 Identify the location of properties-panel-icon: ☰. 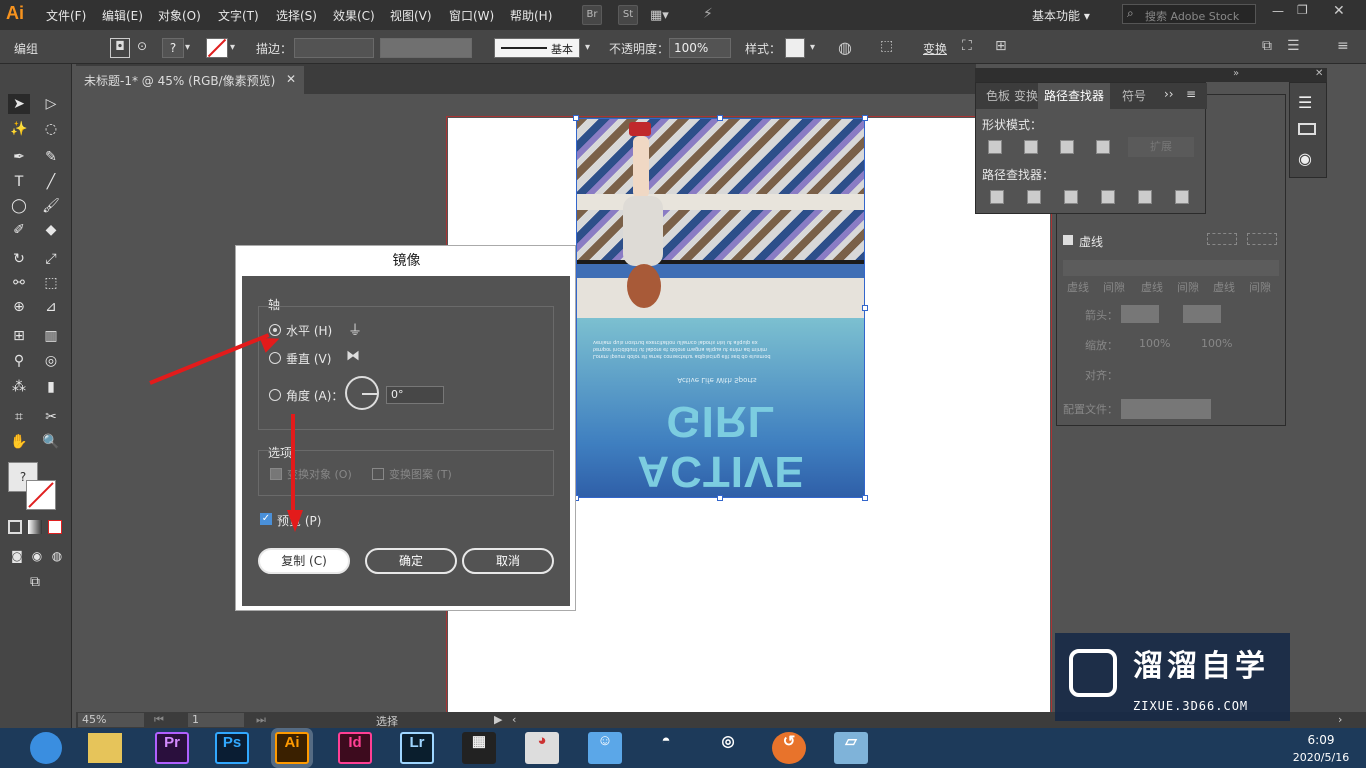
(1305, 102).